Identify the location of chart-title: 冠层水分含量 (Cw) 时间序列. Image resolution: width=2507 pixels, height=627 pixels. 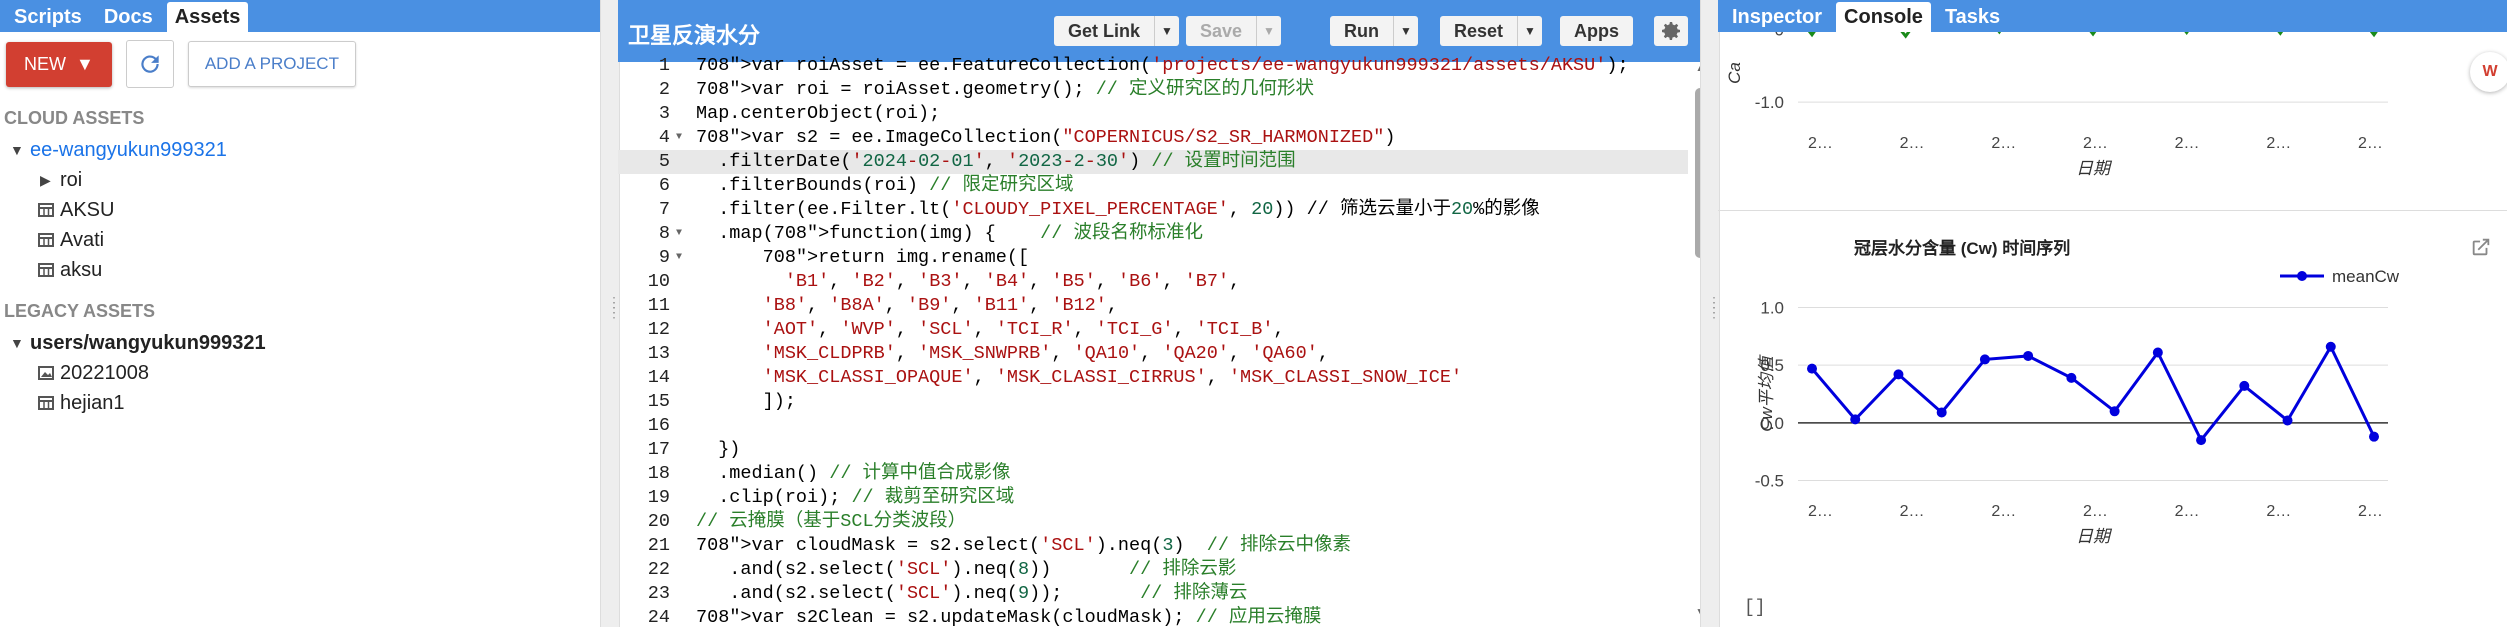
(1962, 248).